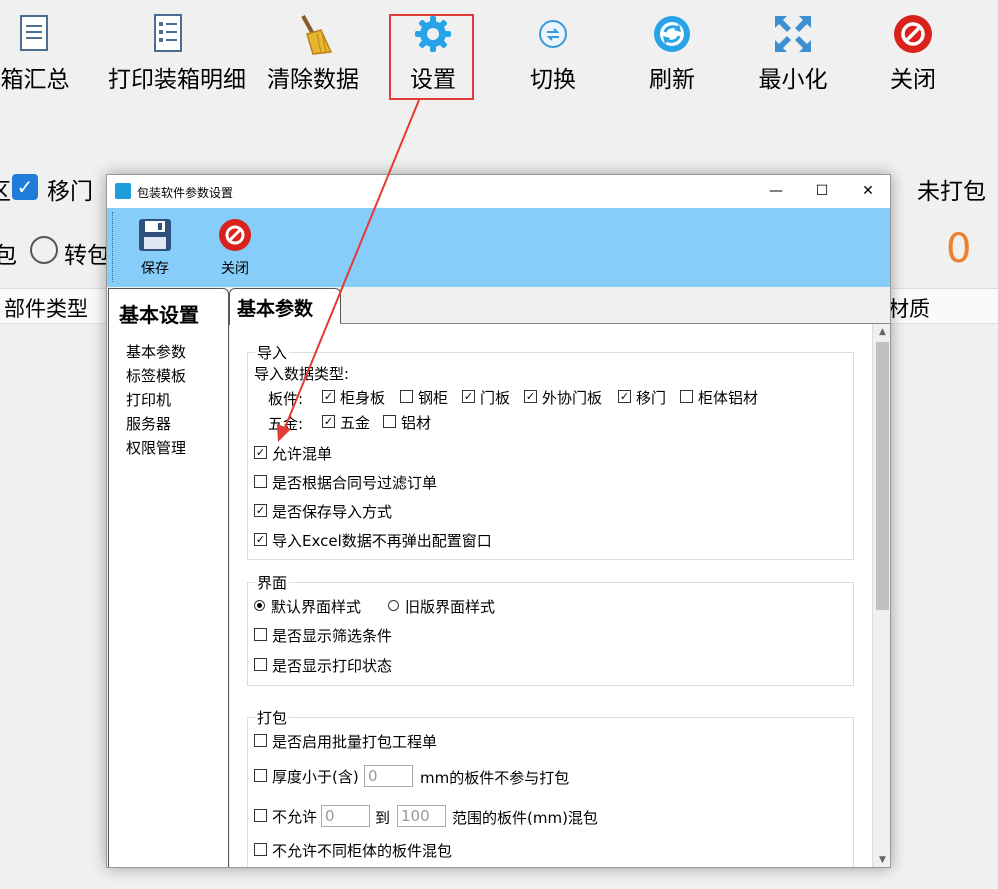 Image resolution: width=998 pixels, height=889 pixels. What do you see at coordinates (373, 541) in the screenshot?
I see `no-excel-config-popup-checkbox: ✓ 导入Excel数据不再弹出配置窗口` at bounding box center [373, 541].